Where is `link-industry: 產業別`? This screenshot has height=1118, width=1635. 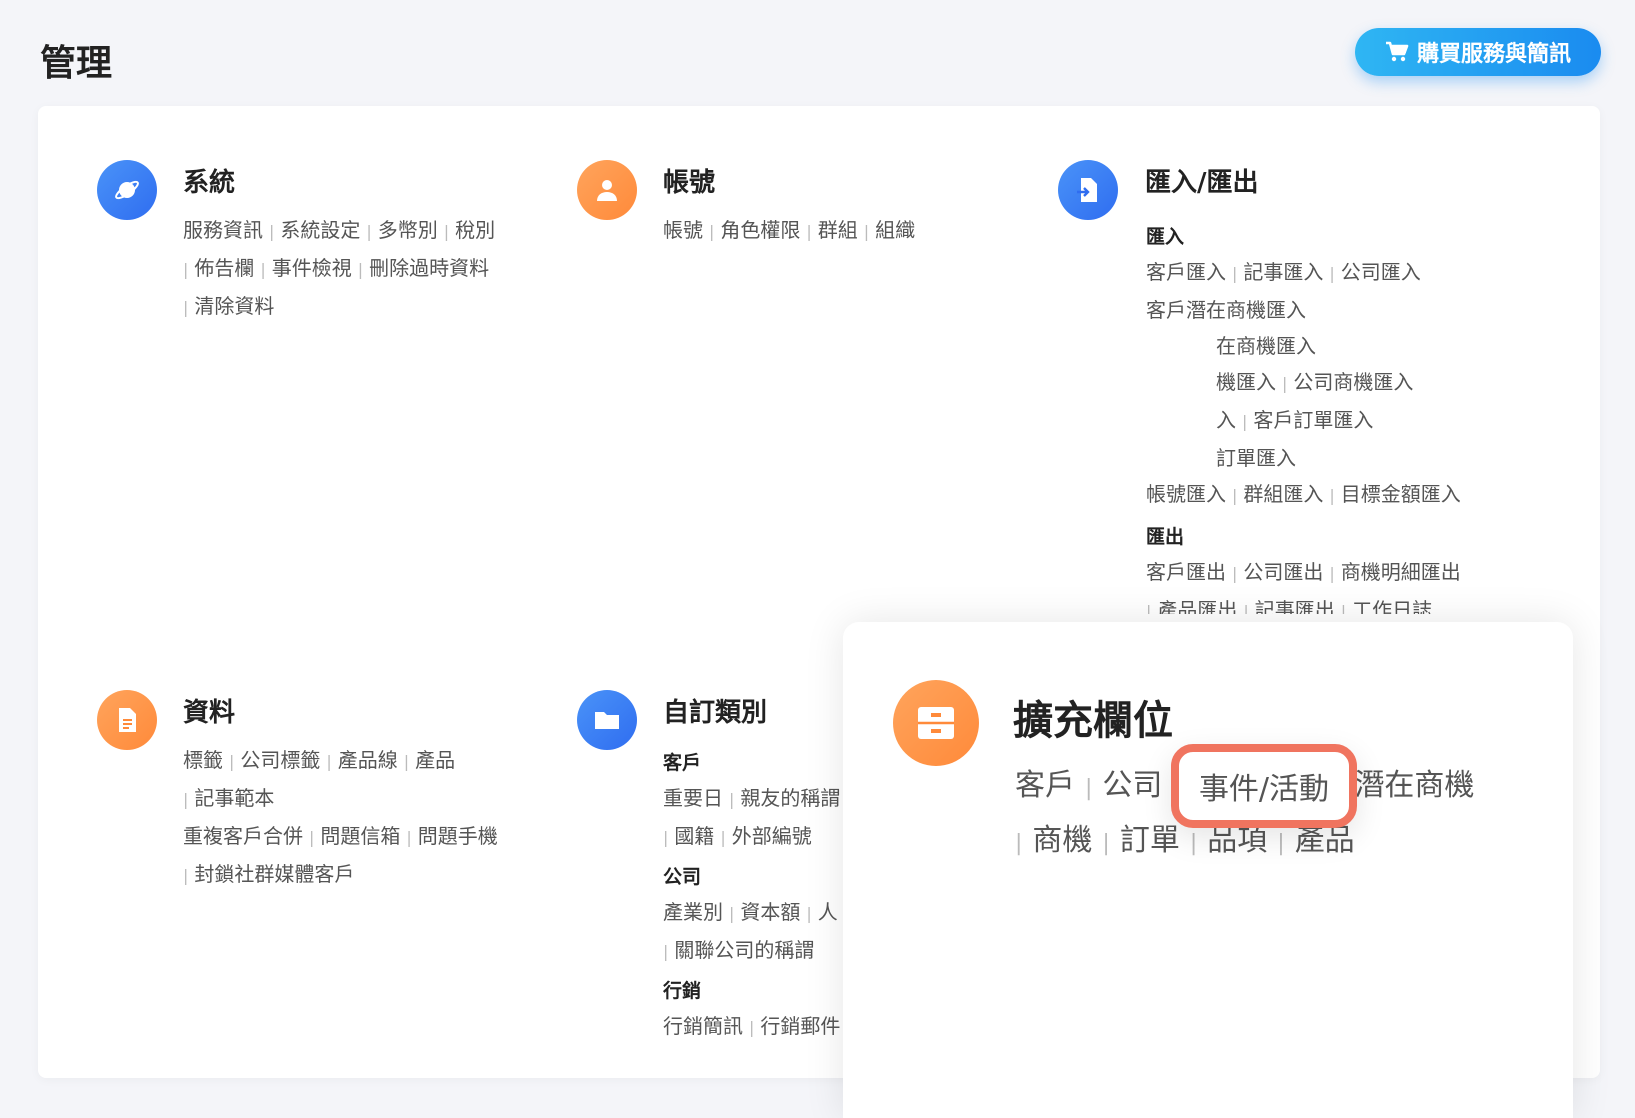 link-industry: 產業別 is located at coordinates (693, 912).